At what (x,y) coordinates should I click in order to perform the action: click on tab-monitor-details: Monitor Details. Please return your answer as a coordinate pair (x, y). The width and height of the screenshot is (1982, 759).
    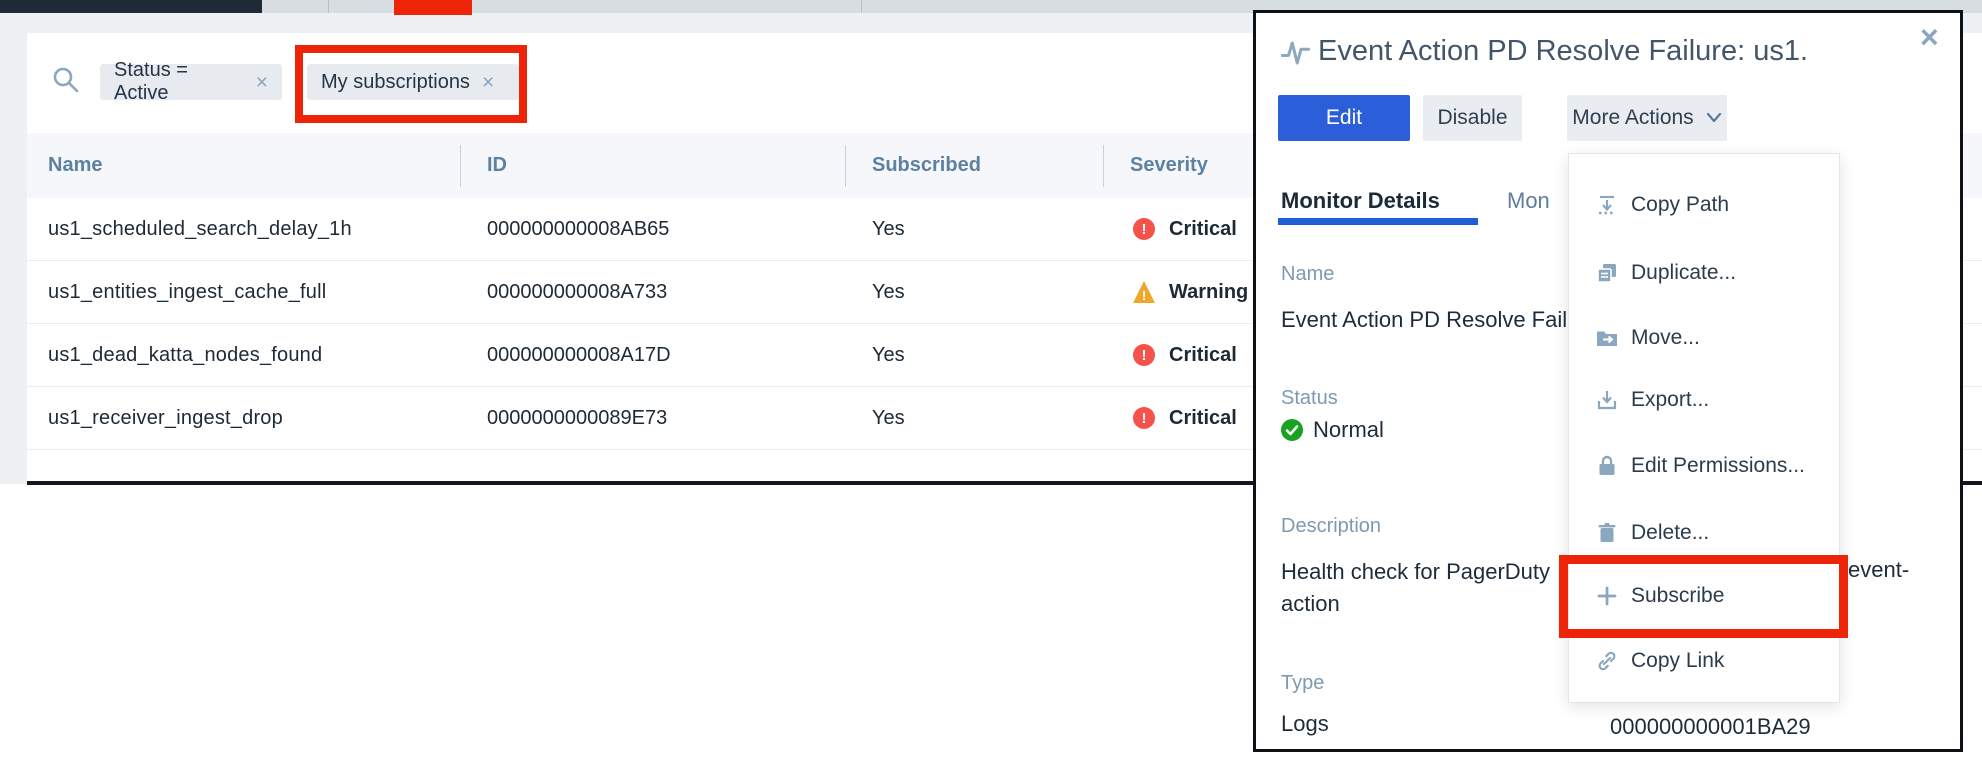
    Looking at the image, I should click on (1360, 201).